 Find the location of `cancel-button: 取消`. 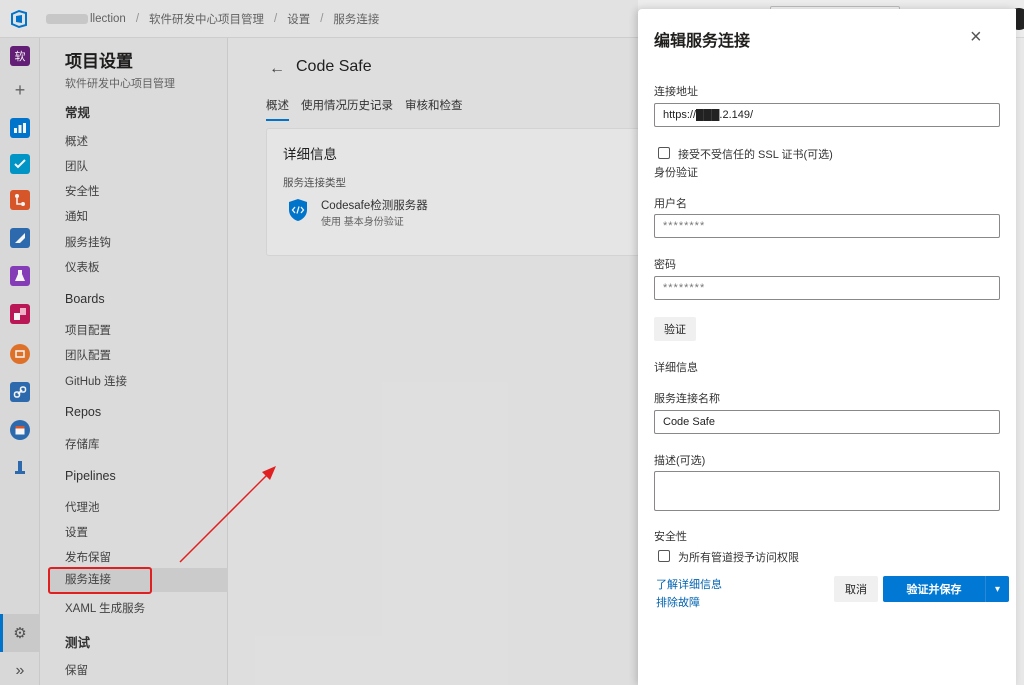

cancel-button: 取消 is located at coordinates (856, 589).